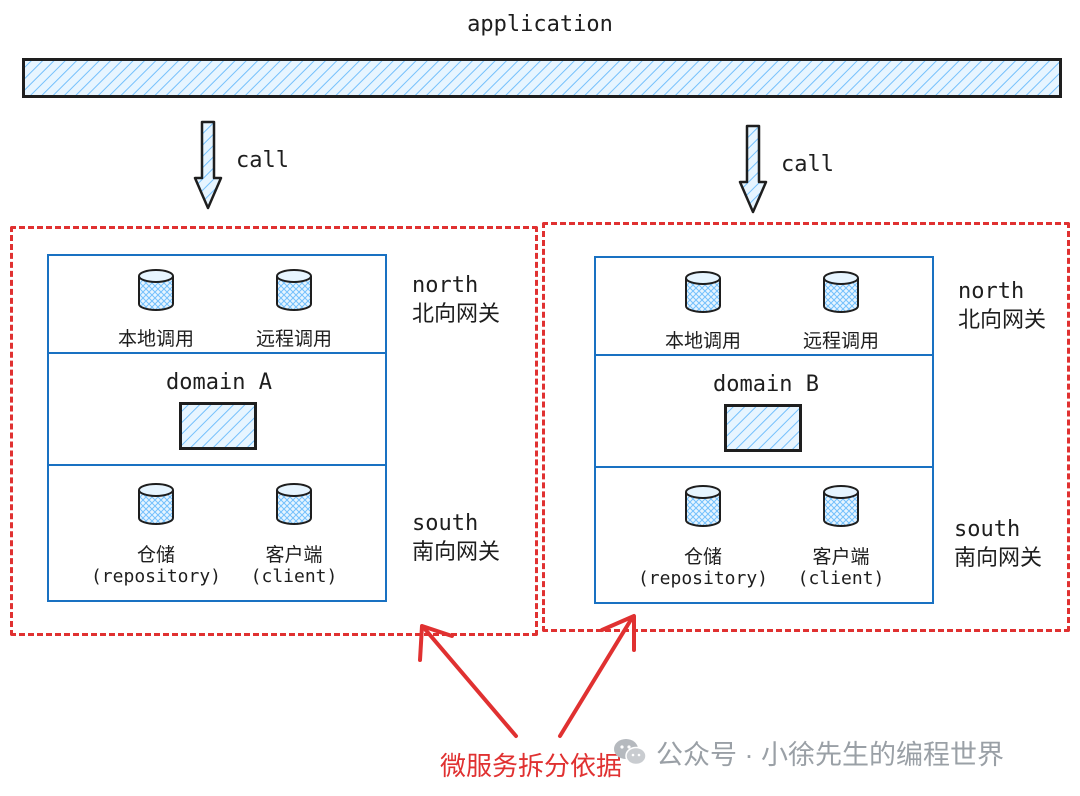 Image resolution: width=1080 pixels, height=796 pixels. Describe the element at coordinates (540, 24) in the screenshot. I see `application-title: application` at that location.